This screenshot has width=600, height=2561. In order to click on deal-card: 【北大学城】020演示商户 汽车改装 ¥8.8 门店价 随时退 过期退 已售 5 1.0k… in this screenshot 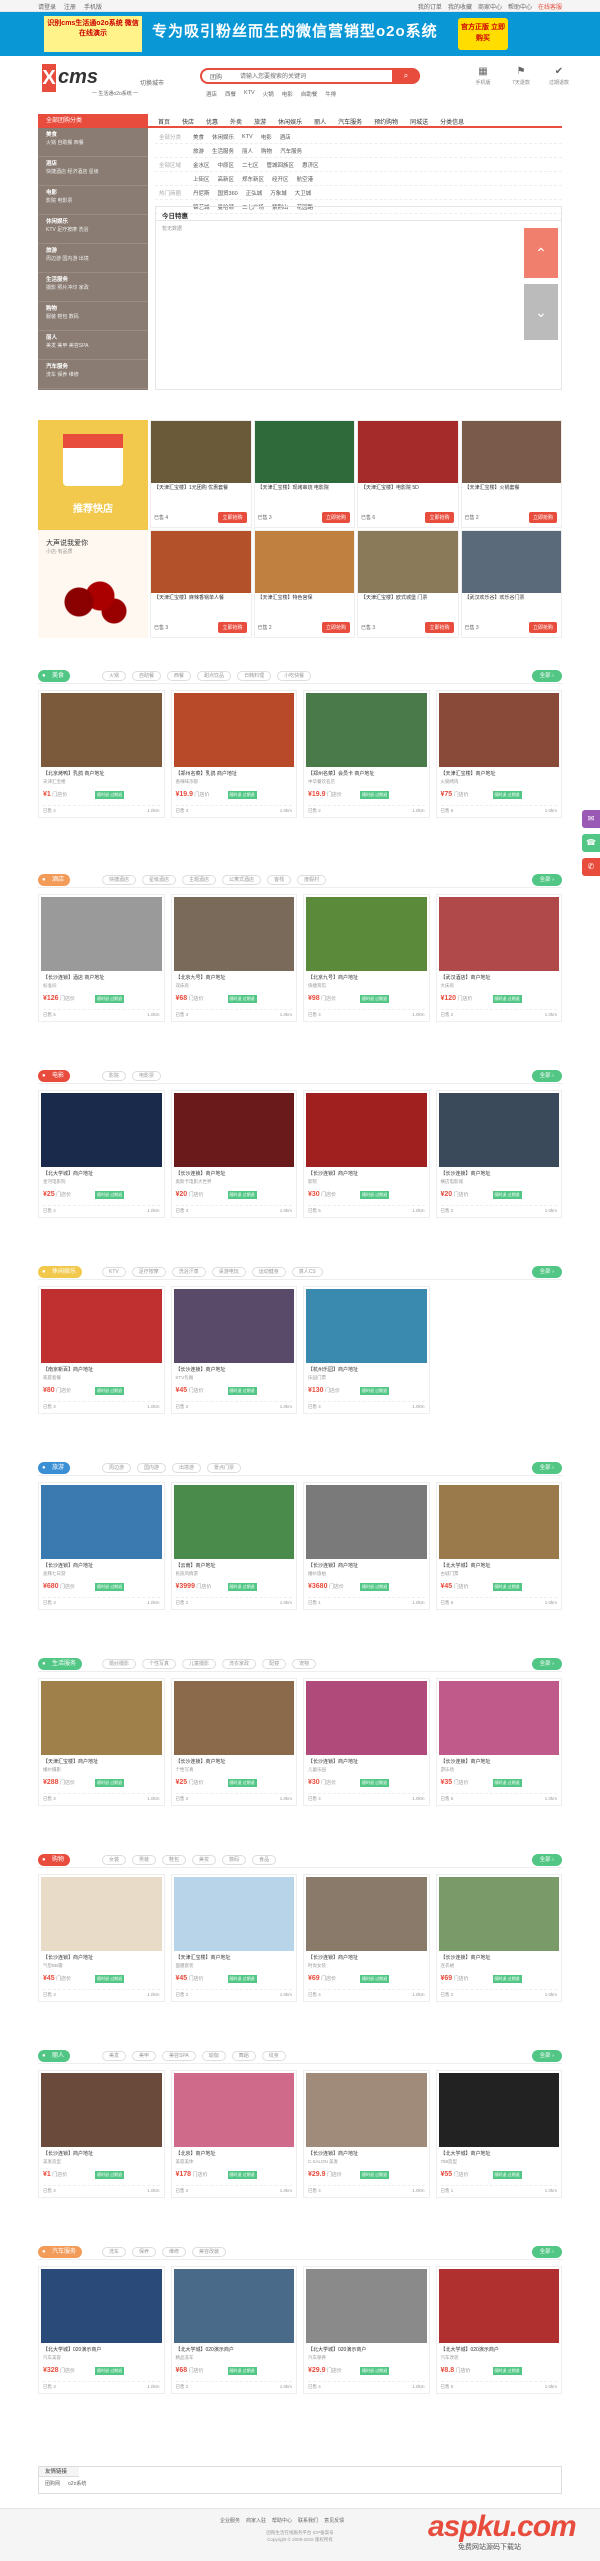, I will do `click(498, 2330)`.